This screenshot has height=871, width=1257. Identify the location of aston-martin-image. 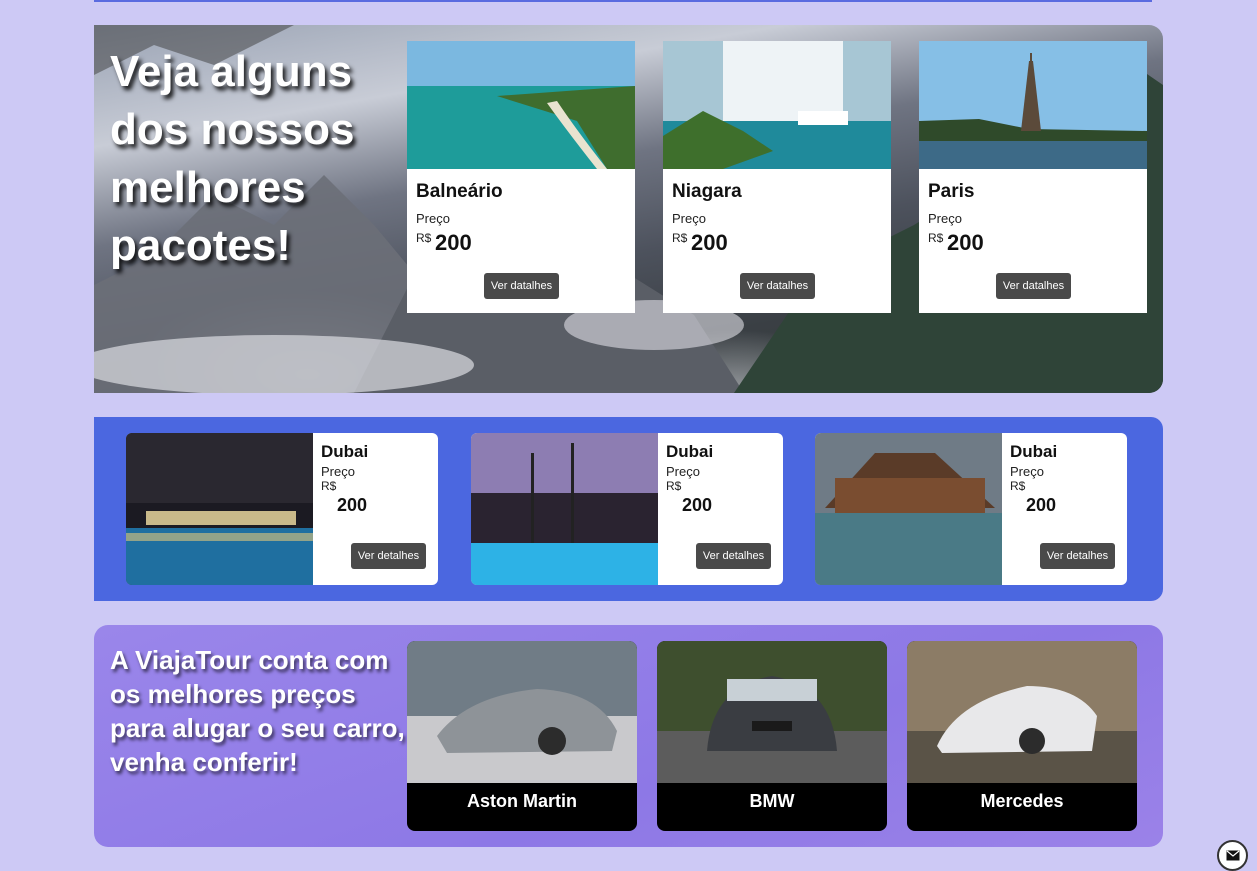
(522, 712).